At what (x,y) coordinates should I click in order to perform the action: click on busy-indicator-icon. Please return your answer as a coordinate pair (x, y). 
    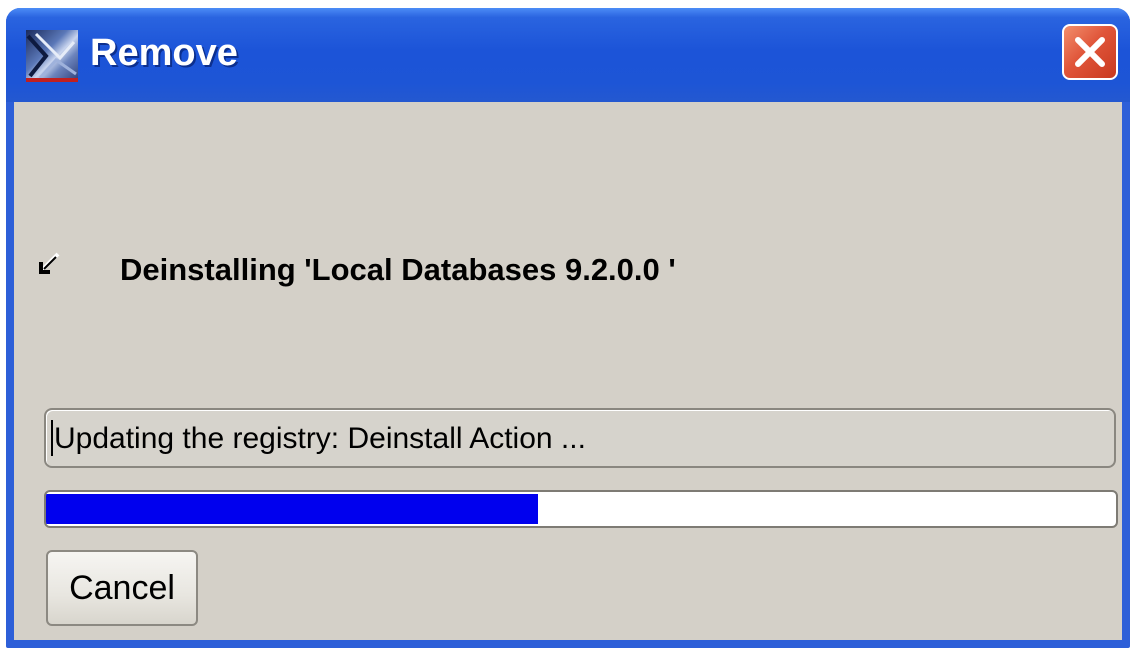
    Looking at the image, I should click on (49, 263).